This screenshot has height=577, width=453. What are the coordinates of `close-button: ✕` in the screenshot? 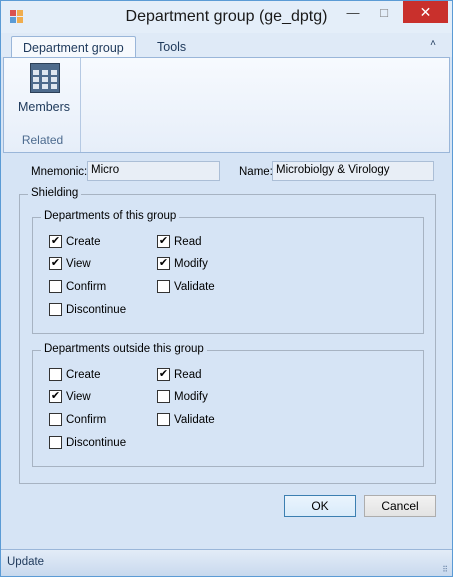 It's located at (425, 12).